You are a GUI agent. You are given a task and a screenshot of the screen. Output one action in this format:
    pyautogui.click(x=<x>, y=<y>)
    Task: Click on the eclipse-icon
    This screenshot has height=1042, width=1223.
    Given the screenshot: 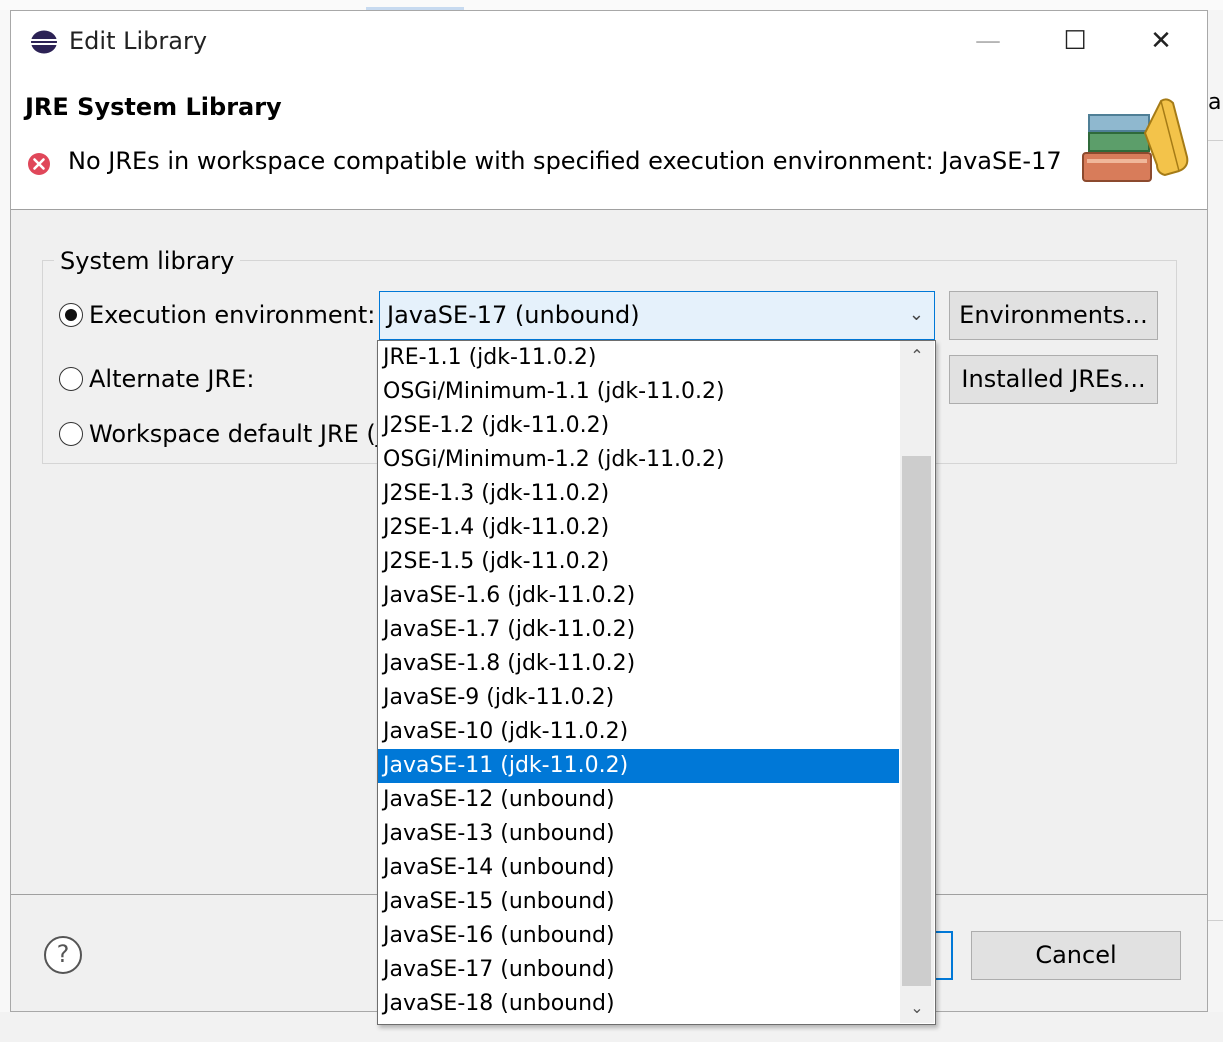 What is the action you would take?
    pyautogui.click(x=44, y=42)
    